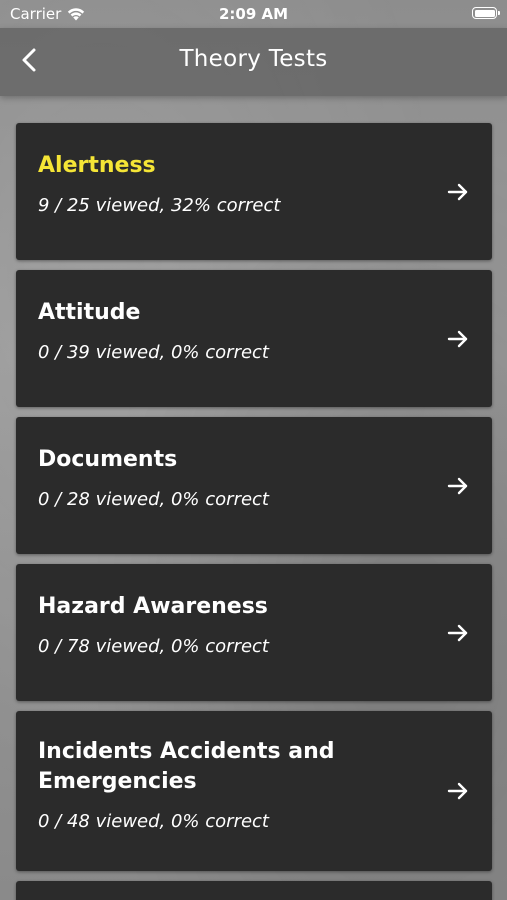 Image resolution: width=507 pixels, height=900 pixels. What do you see at coordinates (254, 485) in the screenshot?
I see `topic-card-documents: Documents 0 / 28 viewed, 0% correct` at bounding box center [254, 485].